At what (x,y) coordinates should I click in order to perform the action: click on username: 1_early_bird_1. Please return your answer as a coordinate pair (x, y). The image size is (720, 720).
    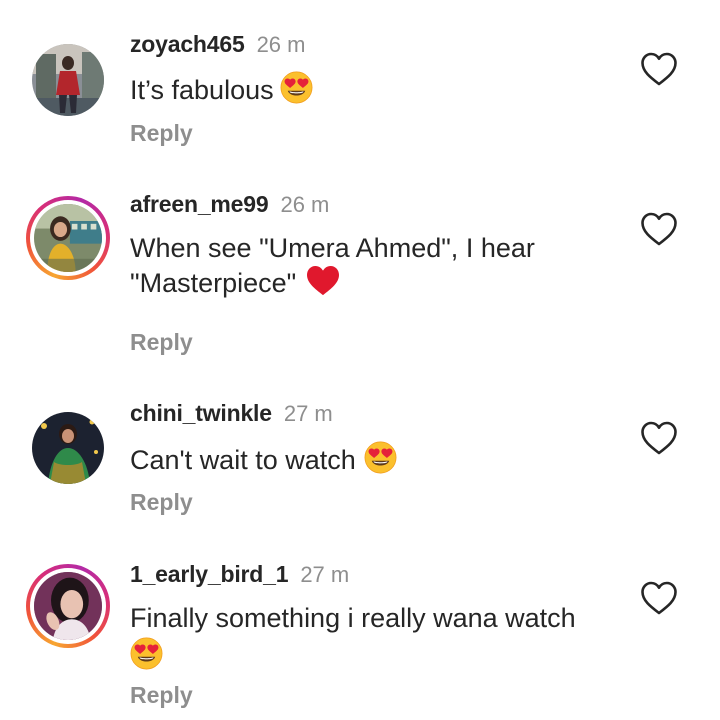
    Looking at the image, I should click on (209, 574).